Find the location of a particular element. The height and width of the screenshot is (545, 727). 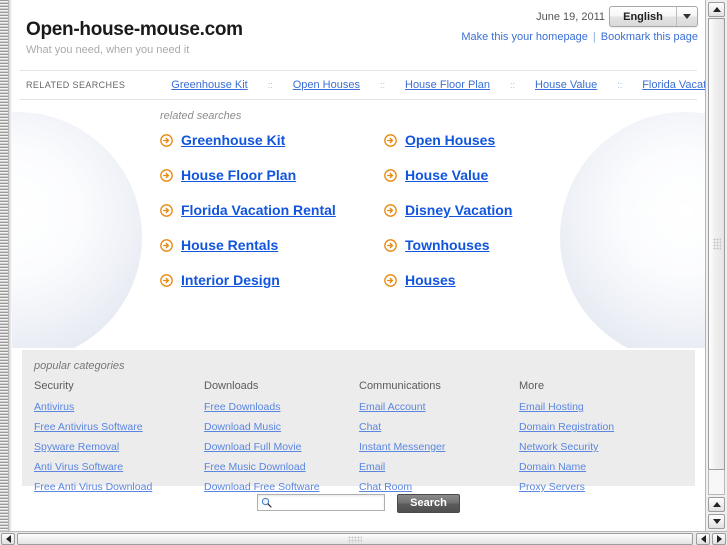

relbar-link-3: House Value is located at coordinates (566, 85).